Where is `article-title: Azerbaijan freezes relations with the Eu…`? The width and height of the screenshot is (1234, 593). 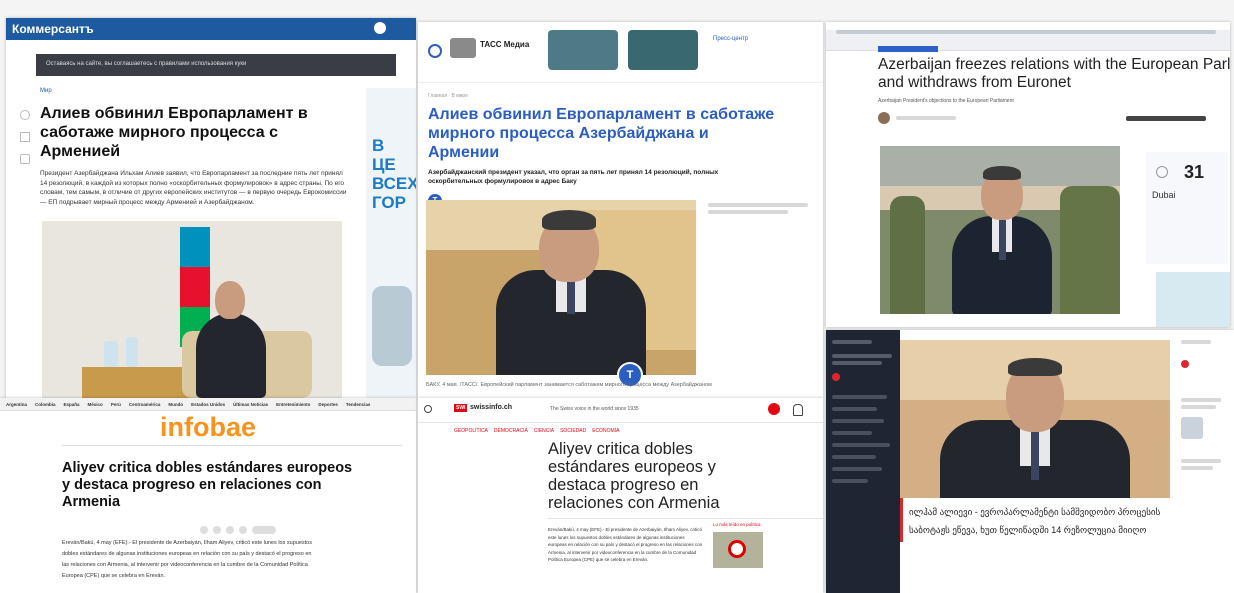
article-title: Azerbaijan freezes relations with the Eu… is located at coordinates (1054, 73).